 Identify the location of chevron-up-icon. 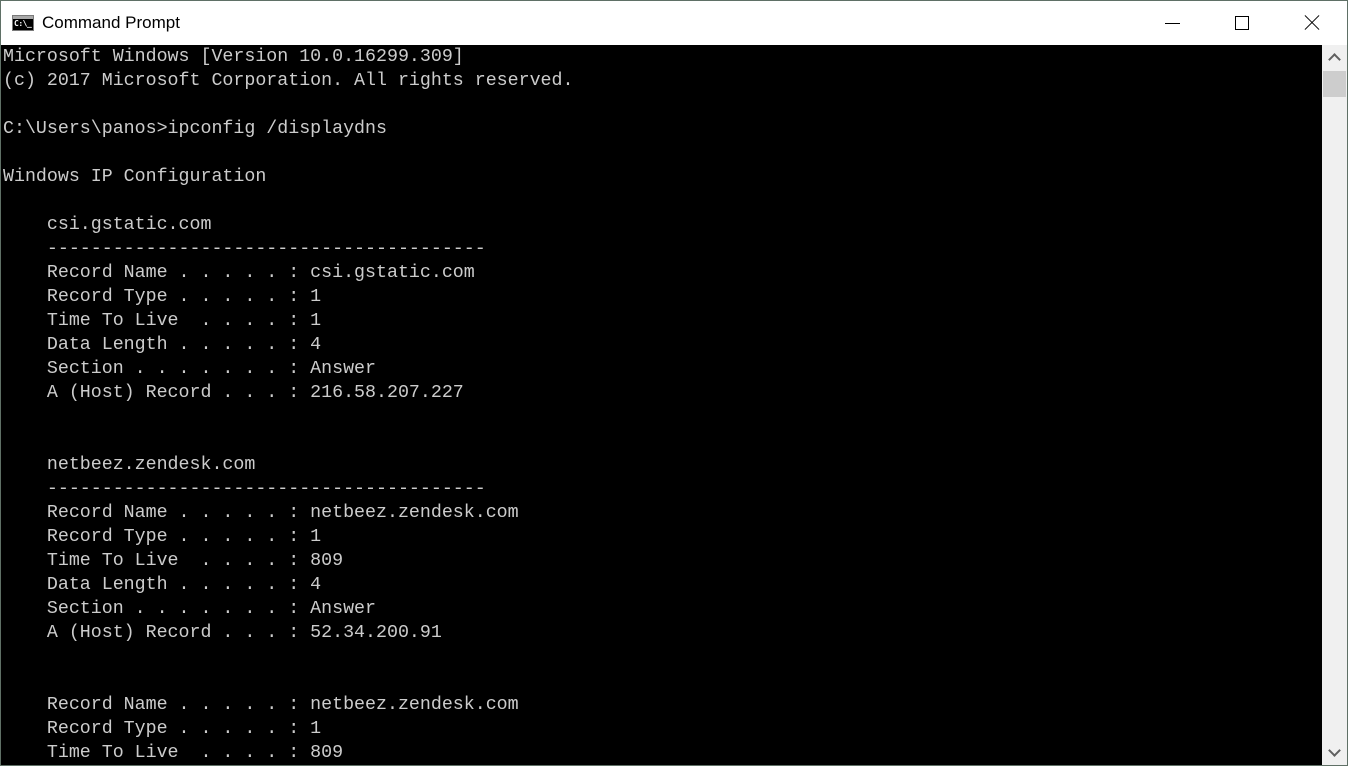
(1334, 59).